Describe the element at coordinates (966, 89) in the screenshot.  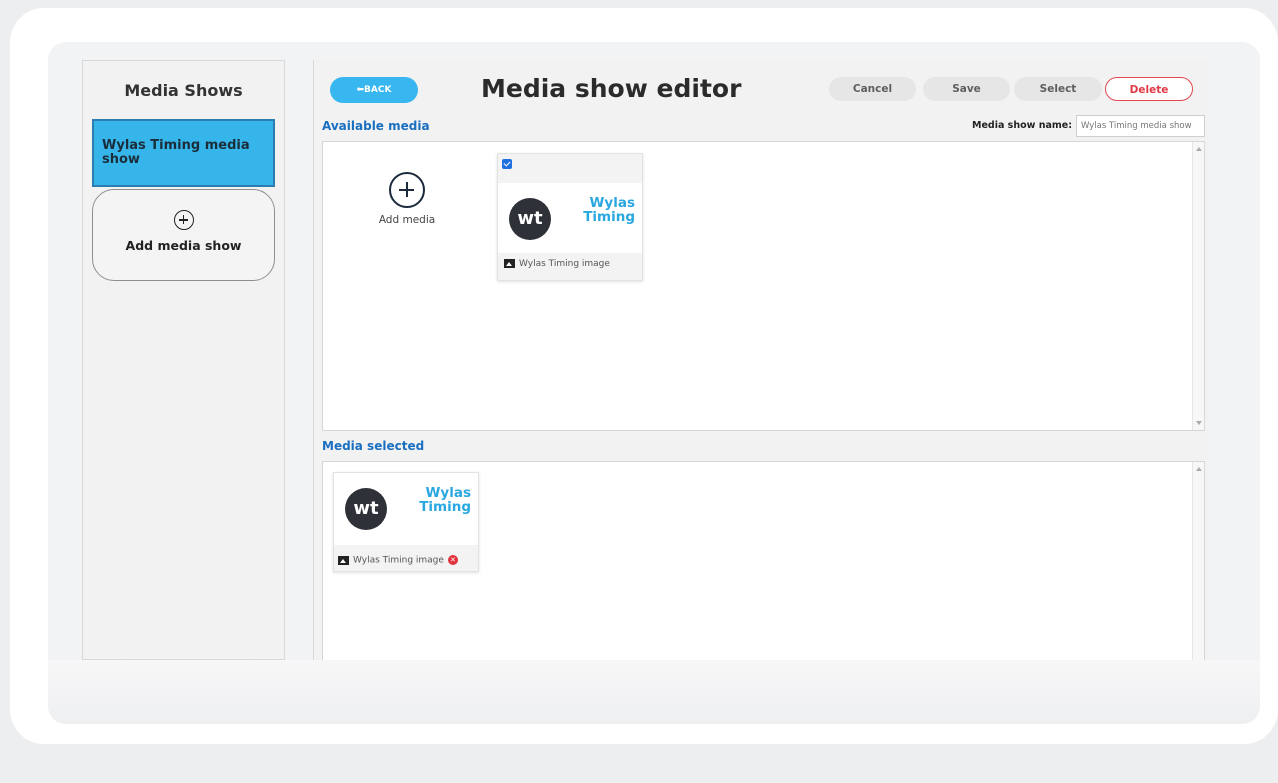
I see `save-button: Save` at that location.